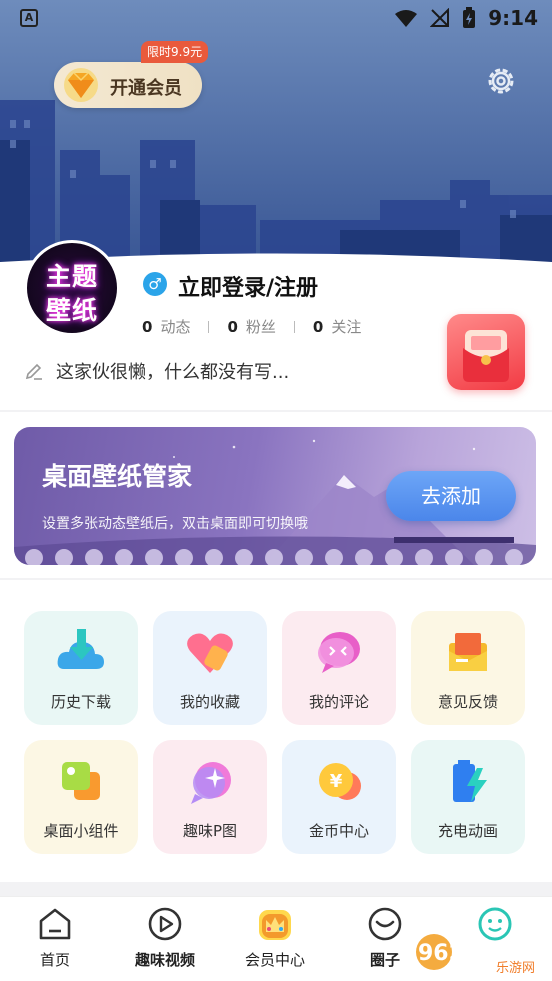 Image resolution: width=552 pixels, height=981 pixels. What do you see at coordinates (81, 85) in the screenshot?
I see `diamond-icon` at bounding box center [81, 85].